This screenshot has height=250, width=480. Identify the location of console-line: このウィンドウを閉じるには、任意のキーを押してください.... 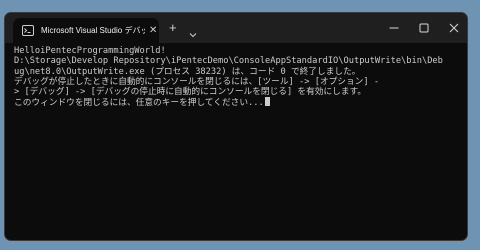
(139, 103).